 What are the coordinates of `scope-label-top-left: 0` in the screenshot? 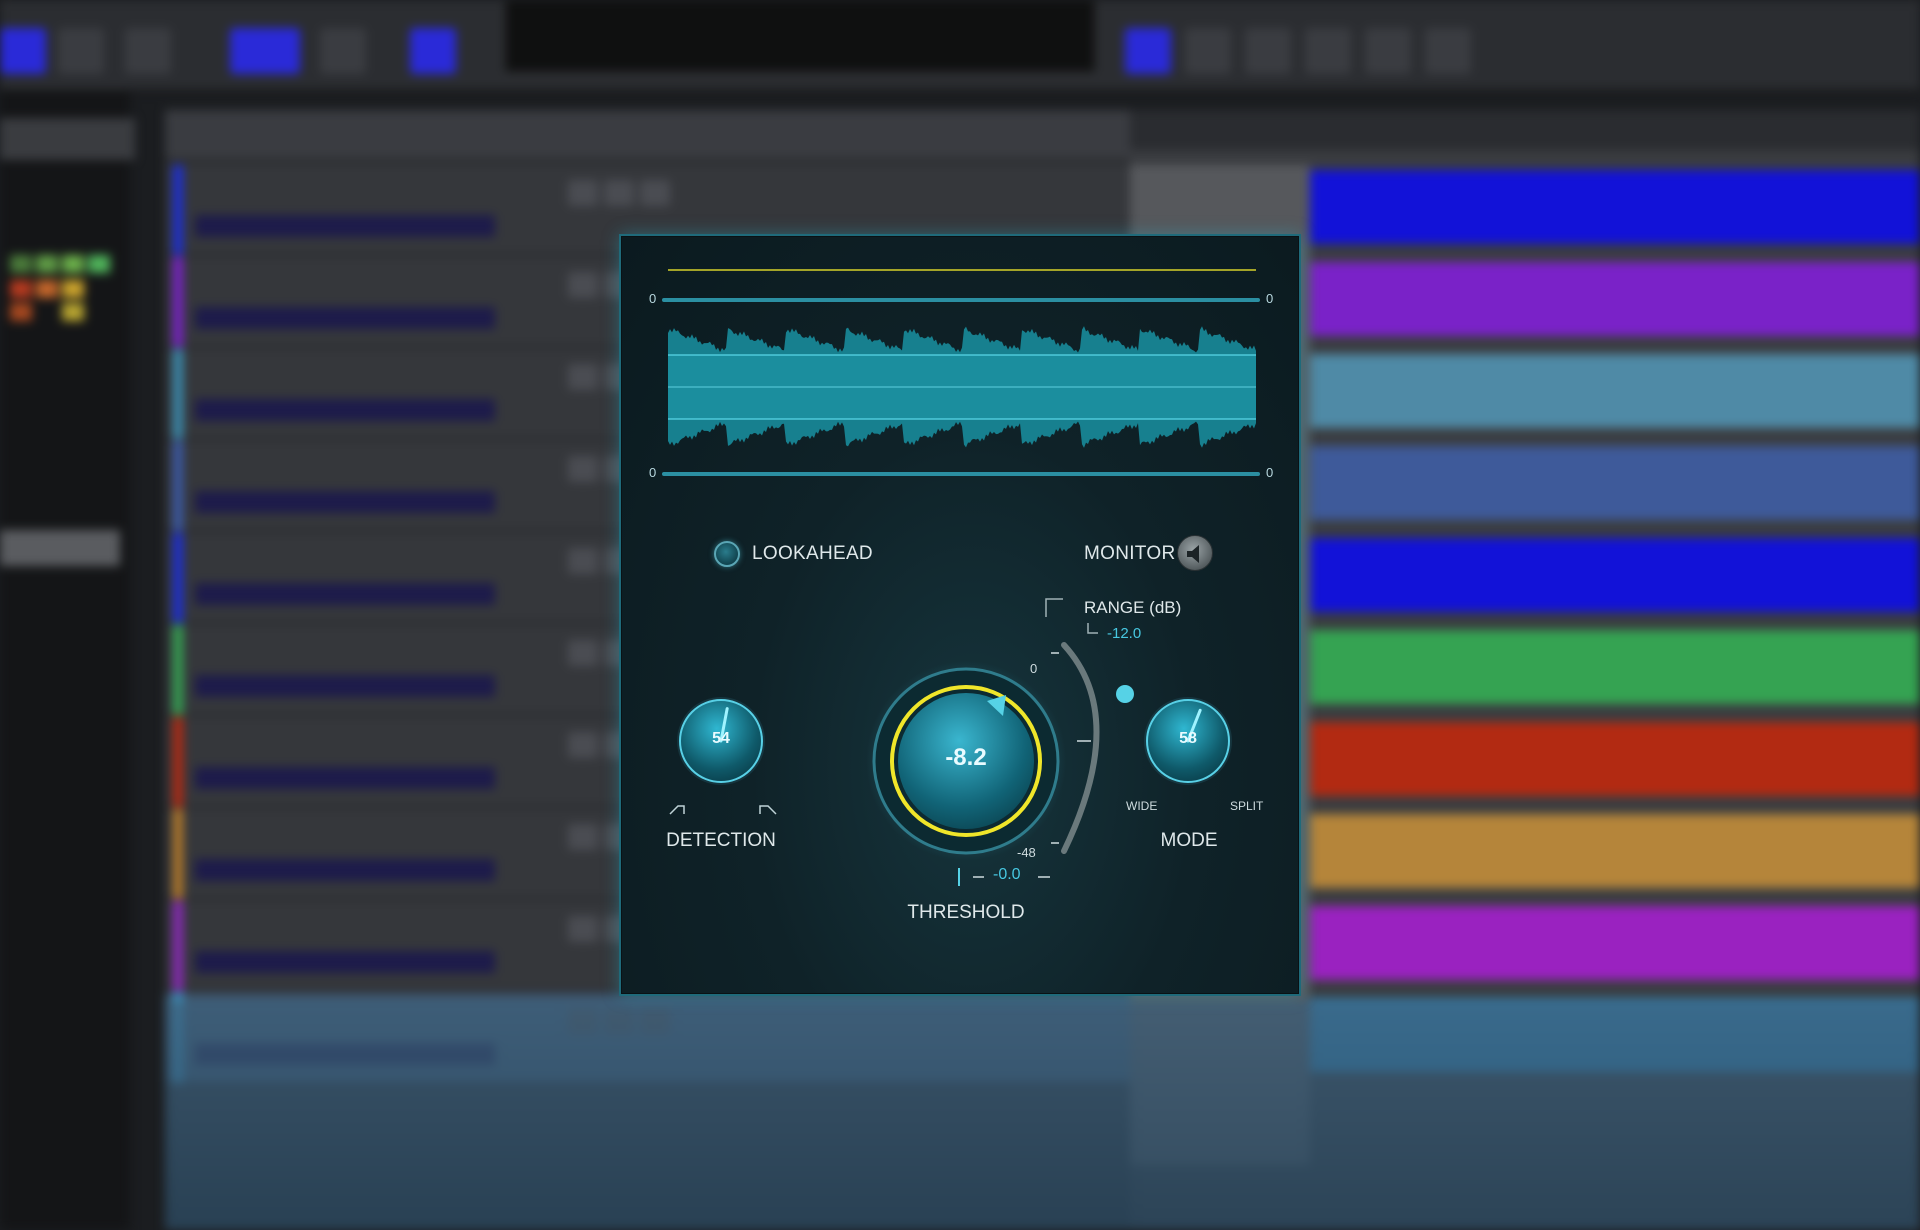 It's located at (653, 298).